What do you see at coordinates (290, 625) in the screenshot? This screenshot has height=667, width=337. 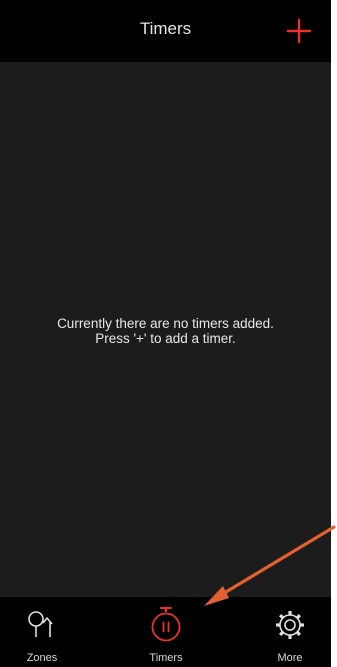 I see `gear-icon` at bounding box center [290, 625].